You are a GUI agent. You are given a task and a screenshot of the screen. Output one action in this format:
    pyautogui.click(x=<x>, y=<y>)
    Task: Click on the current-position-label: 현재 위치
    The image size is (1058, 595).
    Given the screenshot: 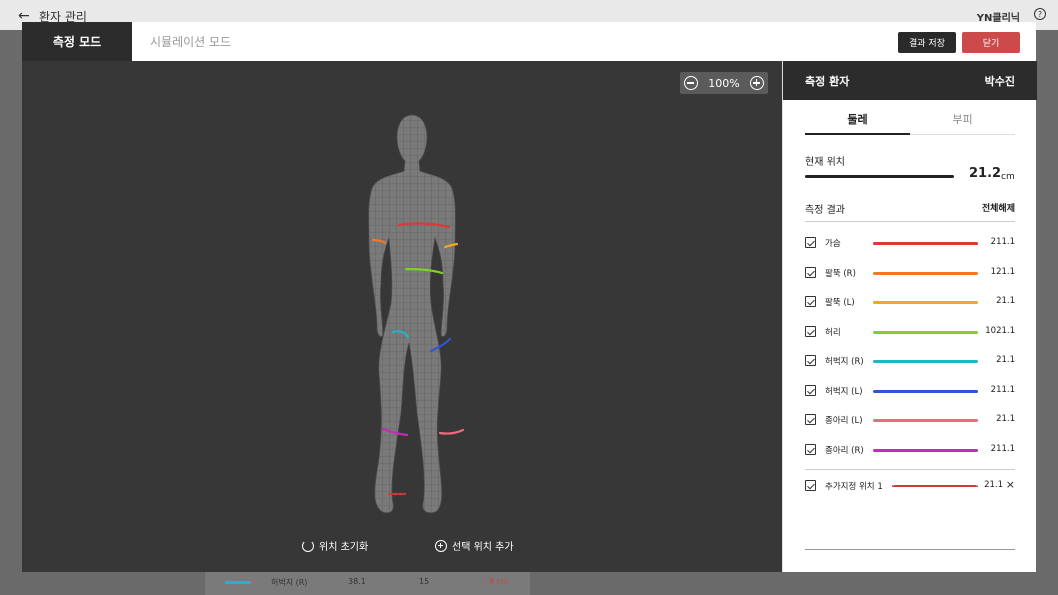 What is the action you would take?
    pyautogui.click(x=825, y=162)
    